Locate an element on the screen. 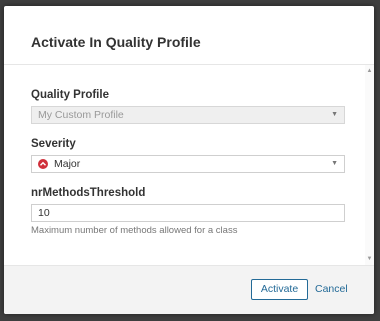 The height and width of the screenshot is (321, 380). severity-select: Major ▼ is located at coordinates (188, 164).